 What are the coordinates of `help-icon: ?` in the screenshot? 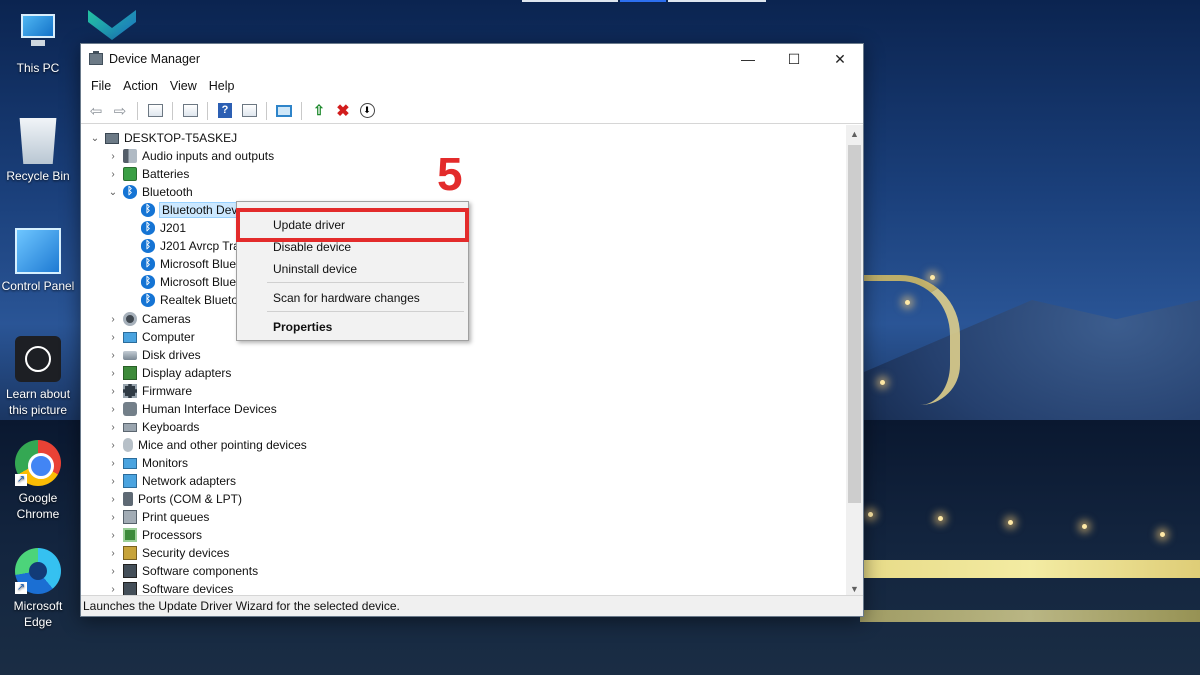 It's located at (225, 110).